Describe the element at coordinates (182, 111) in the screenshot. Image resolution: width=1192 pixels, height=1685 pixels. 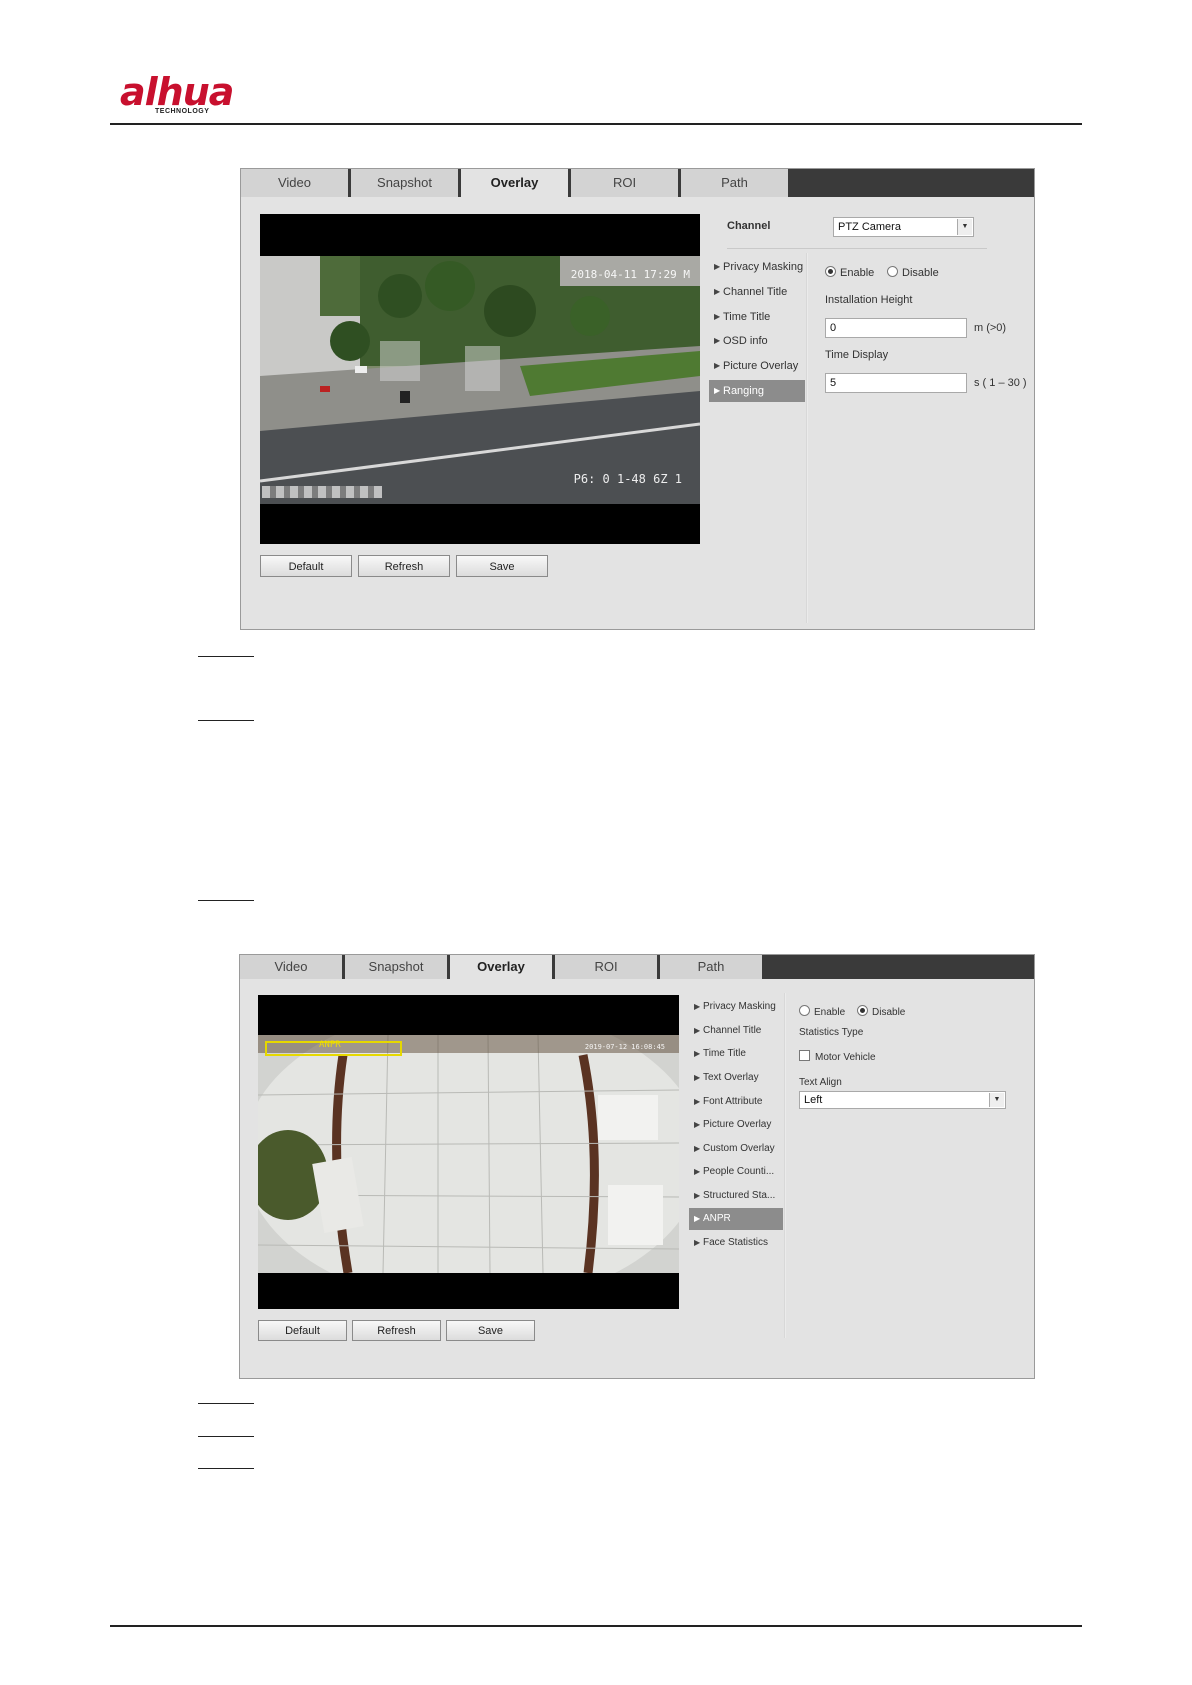
I see `logo-subtitle: TECHNOLOGY` at that location.